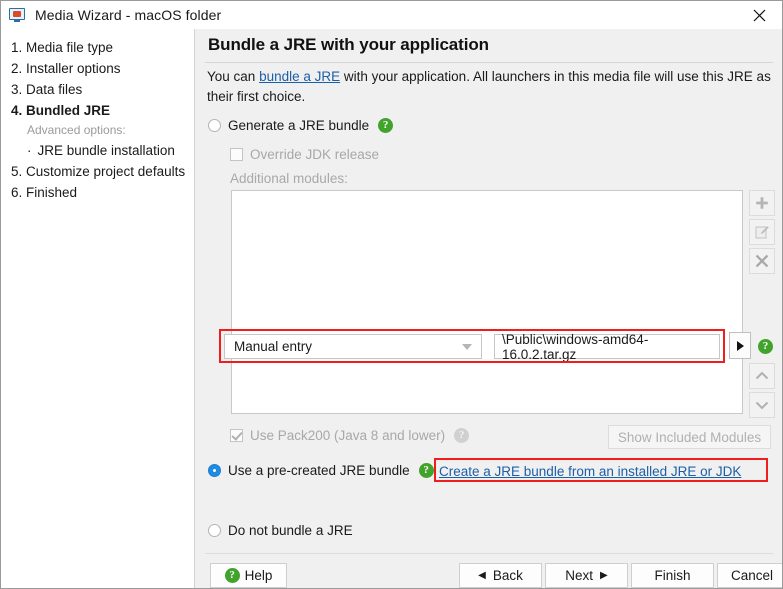  I want to click on use-pack200-checkbox-row: Use Pack200 (Java 8 and lower) ?, so click(350, 435).